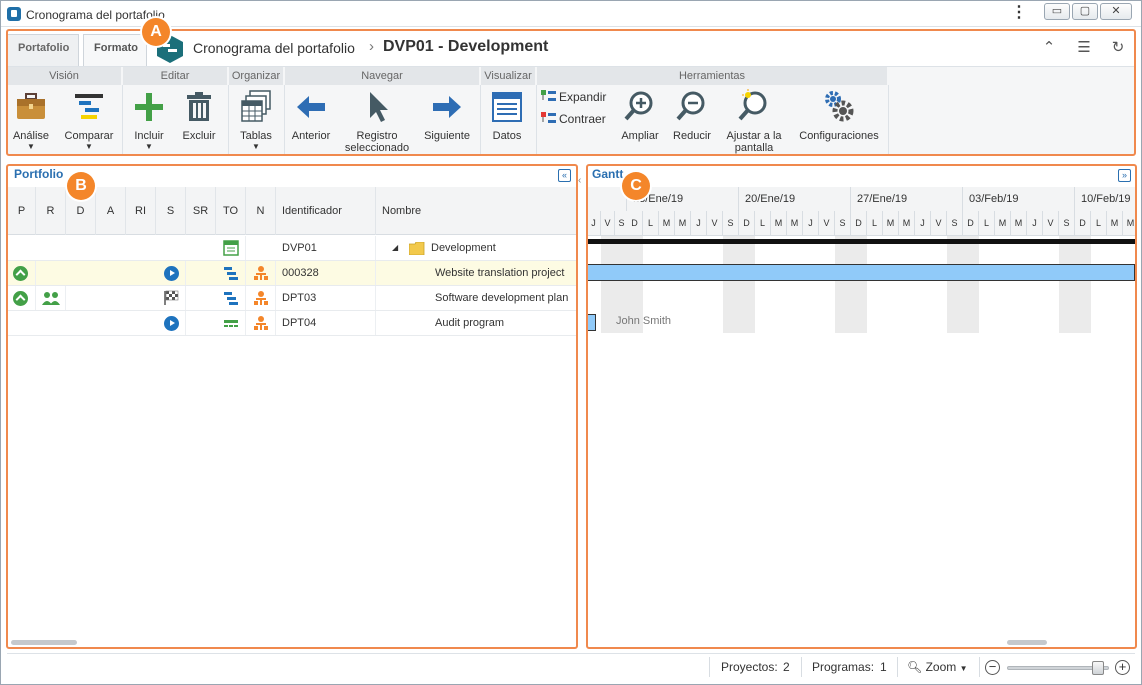 This screenshot has height=685, width=1142. What do you see at coordinates (31, 120) in the screenshot?
I see `analise-button: Análise ▼` at bounding box center [31, 120].